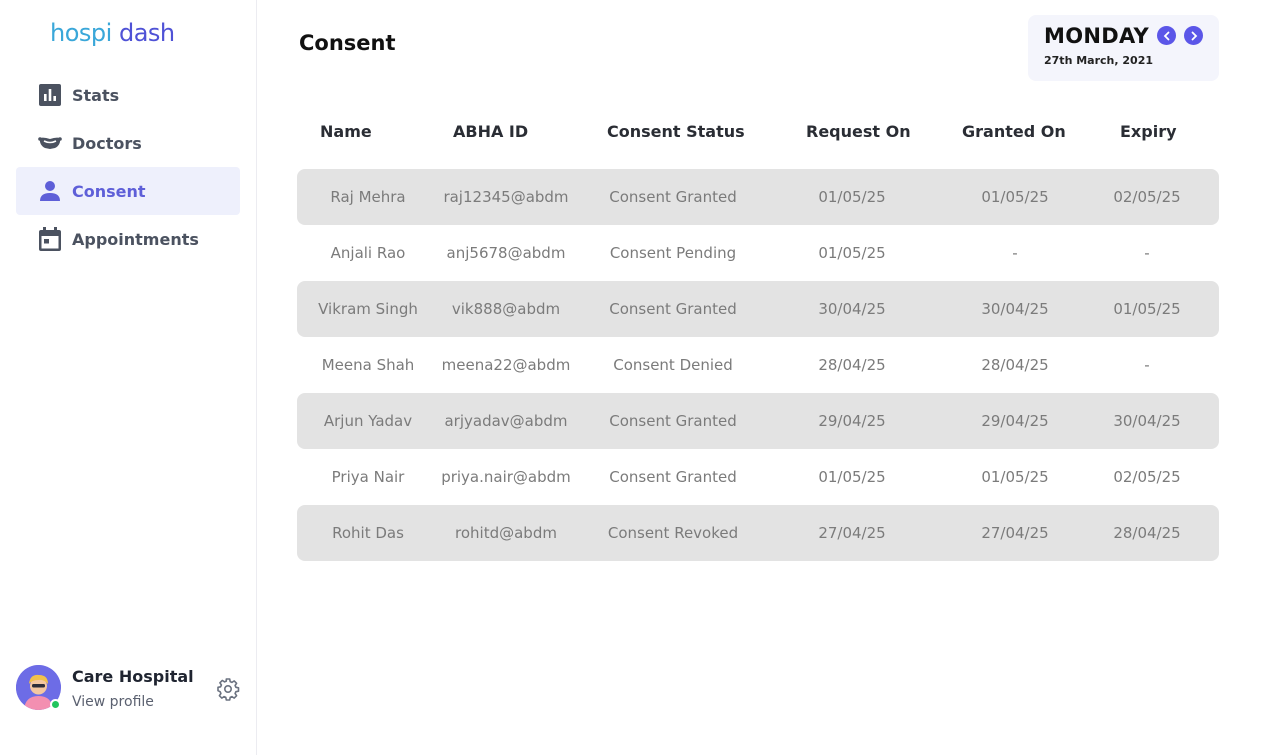 This screenshot has width=1265, height=755. I want to click on cell-abha-id: vik888@abdm, so click(506, 309).